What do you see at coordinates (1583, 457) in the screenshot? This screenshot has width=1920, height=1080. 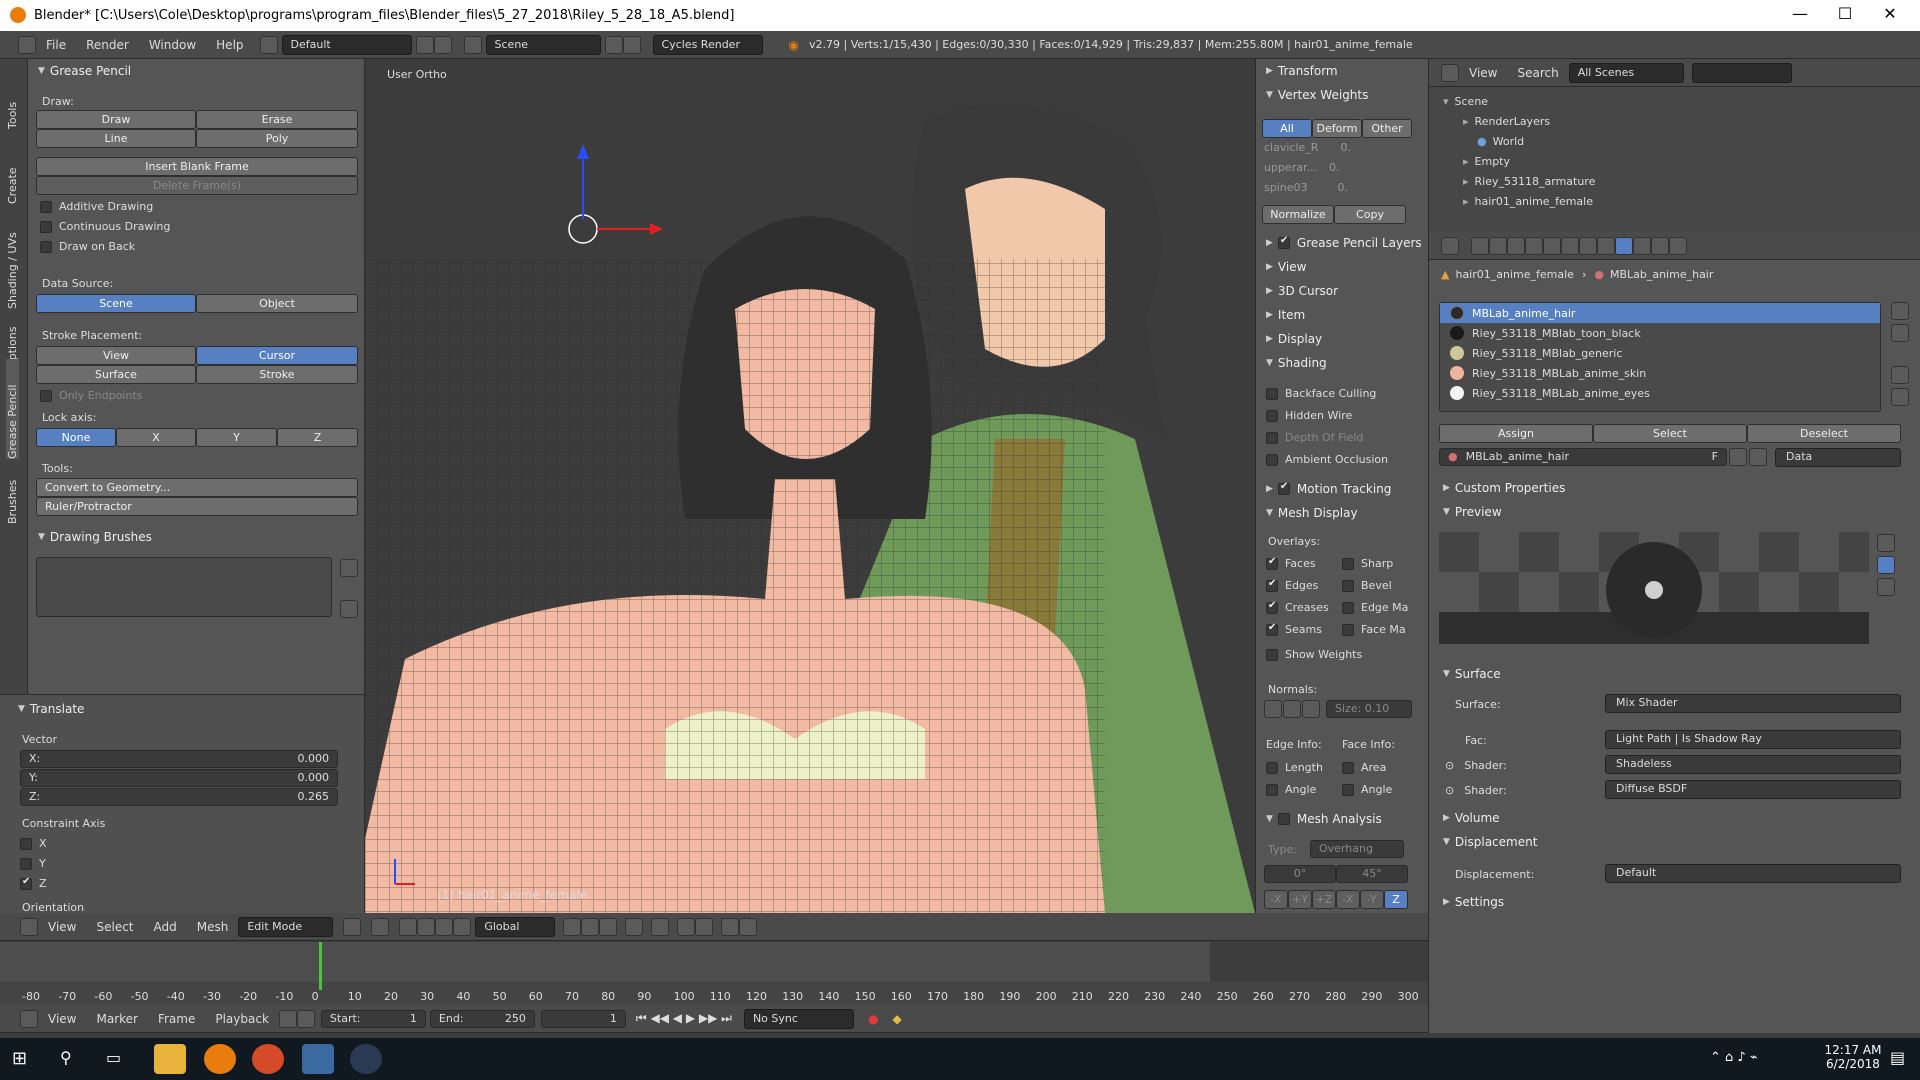 I see `material-name-field: ● MBLab_anime_hair F` at bounding box center [1583, 457].